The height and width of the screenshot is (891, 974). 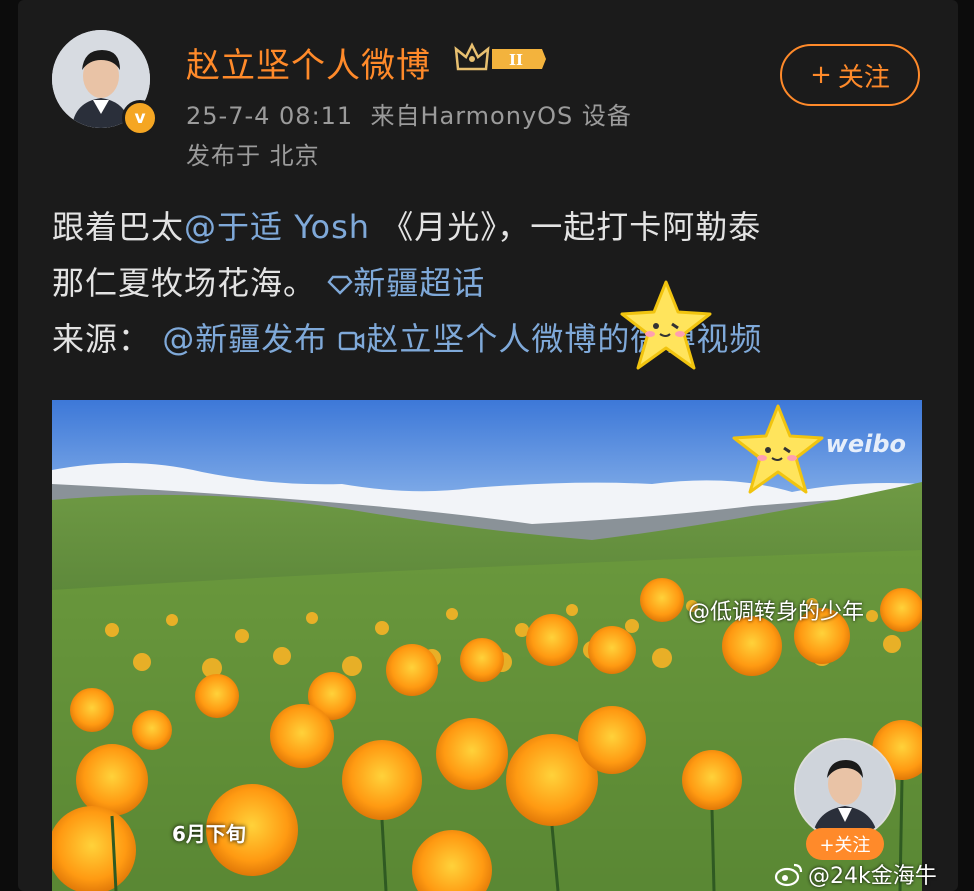 What do you see at coordinates (516, 60) in the screenshot?
I see `level-badge-label: II` at bounding box center [516, 60].